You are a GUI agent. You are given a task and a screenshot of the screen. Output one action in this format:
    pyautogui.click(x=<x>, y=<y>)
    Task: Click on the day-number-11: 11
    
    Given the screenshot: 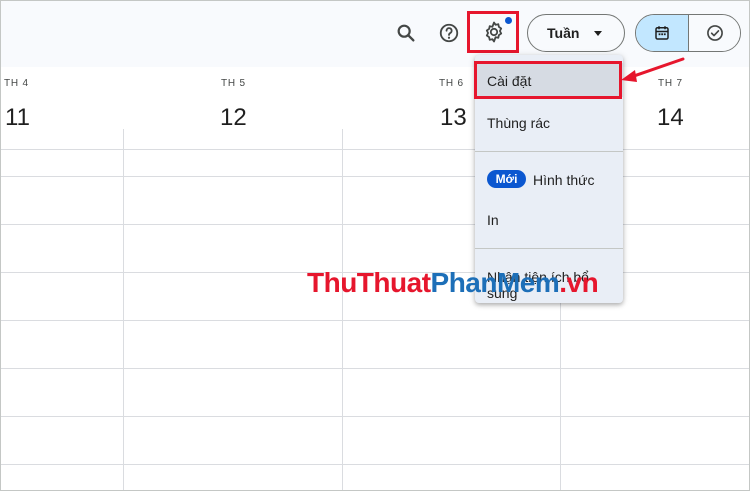 What is the action you would take?
    pyautogui.click(x=17, y=118)
    